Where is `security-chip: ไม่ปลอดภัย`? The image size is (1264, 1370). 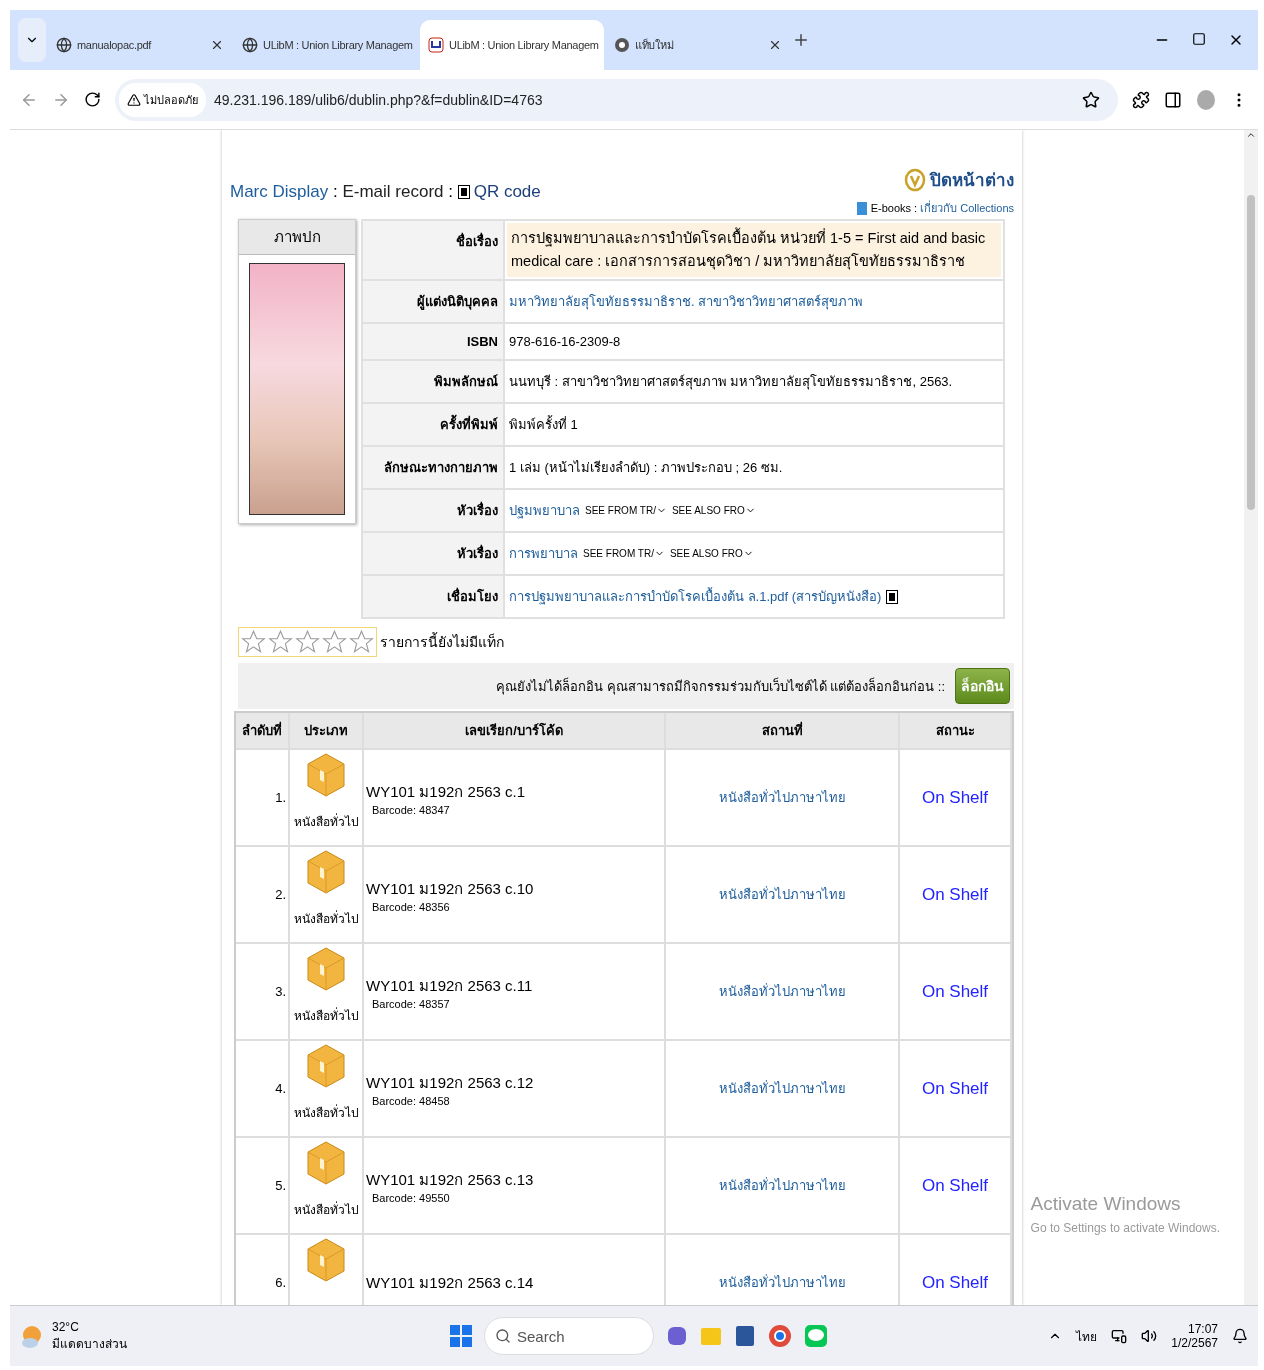
security-chip: ไม่ปลอดภัย is located at coordinates (162, 99).